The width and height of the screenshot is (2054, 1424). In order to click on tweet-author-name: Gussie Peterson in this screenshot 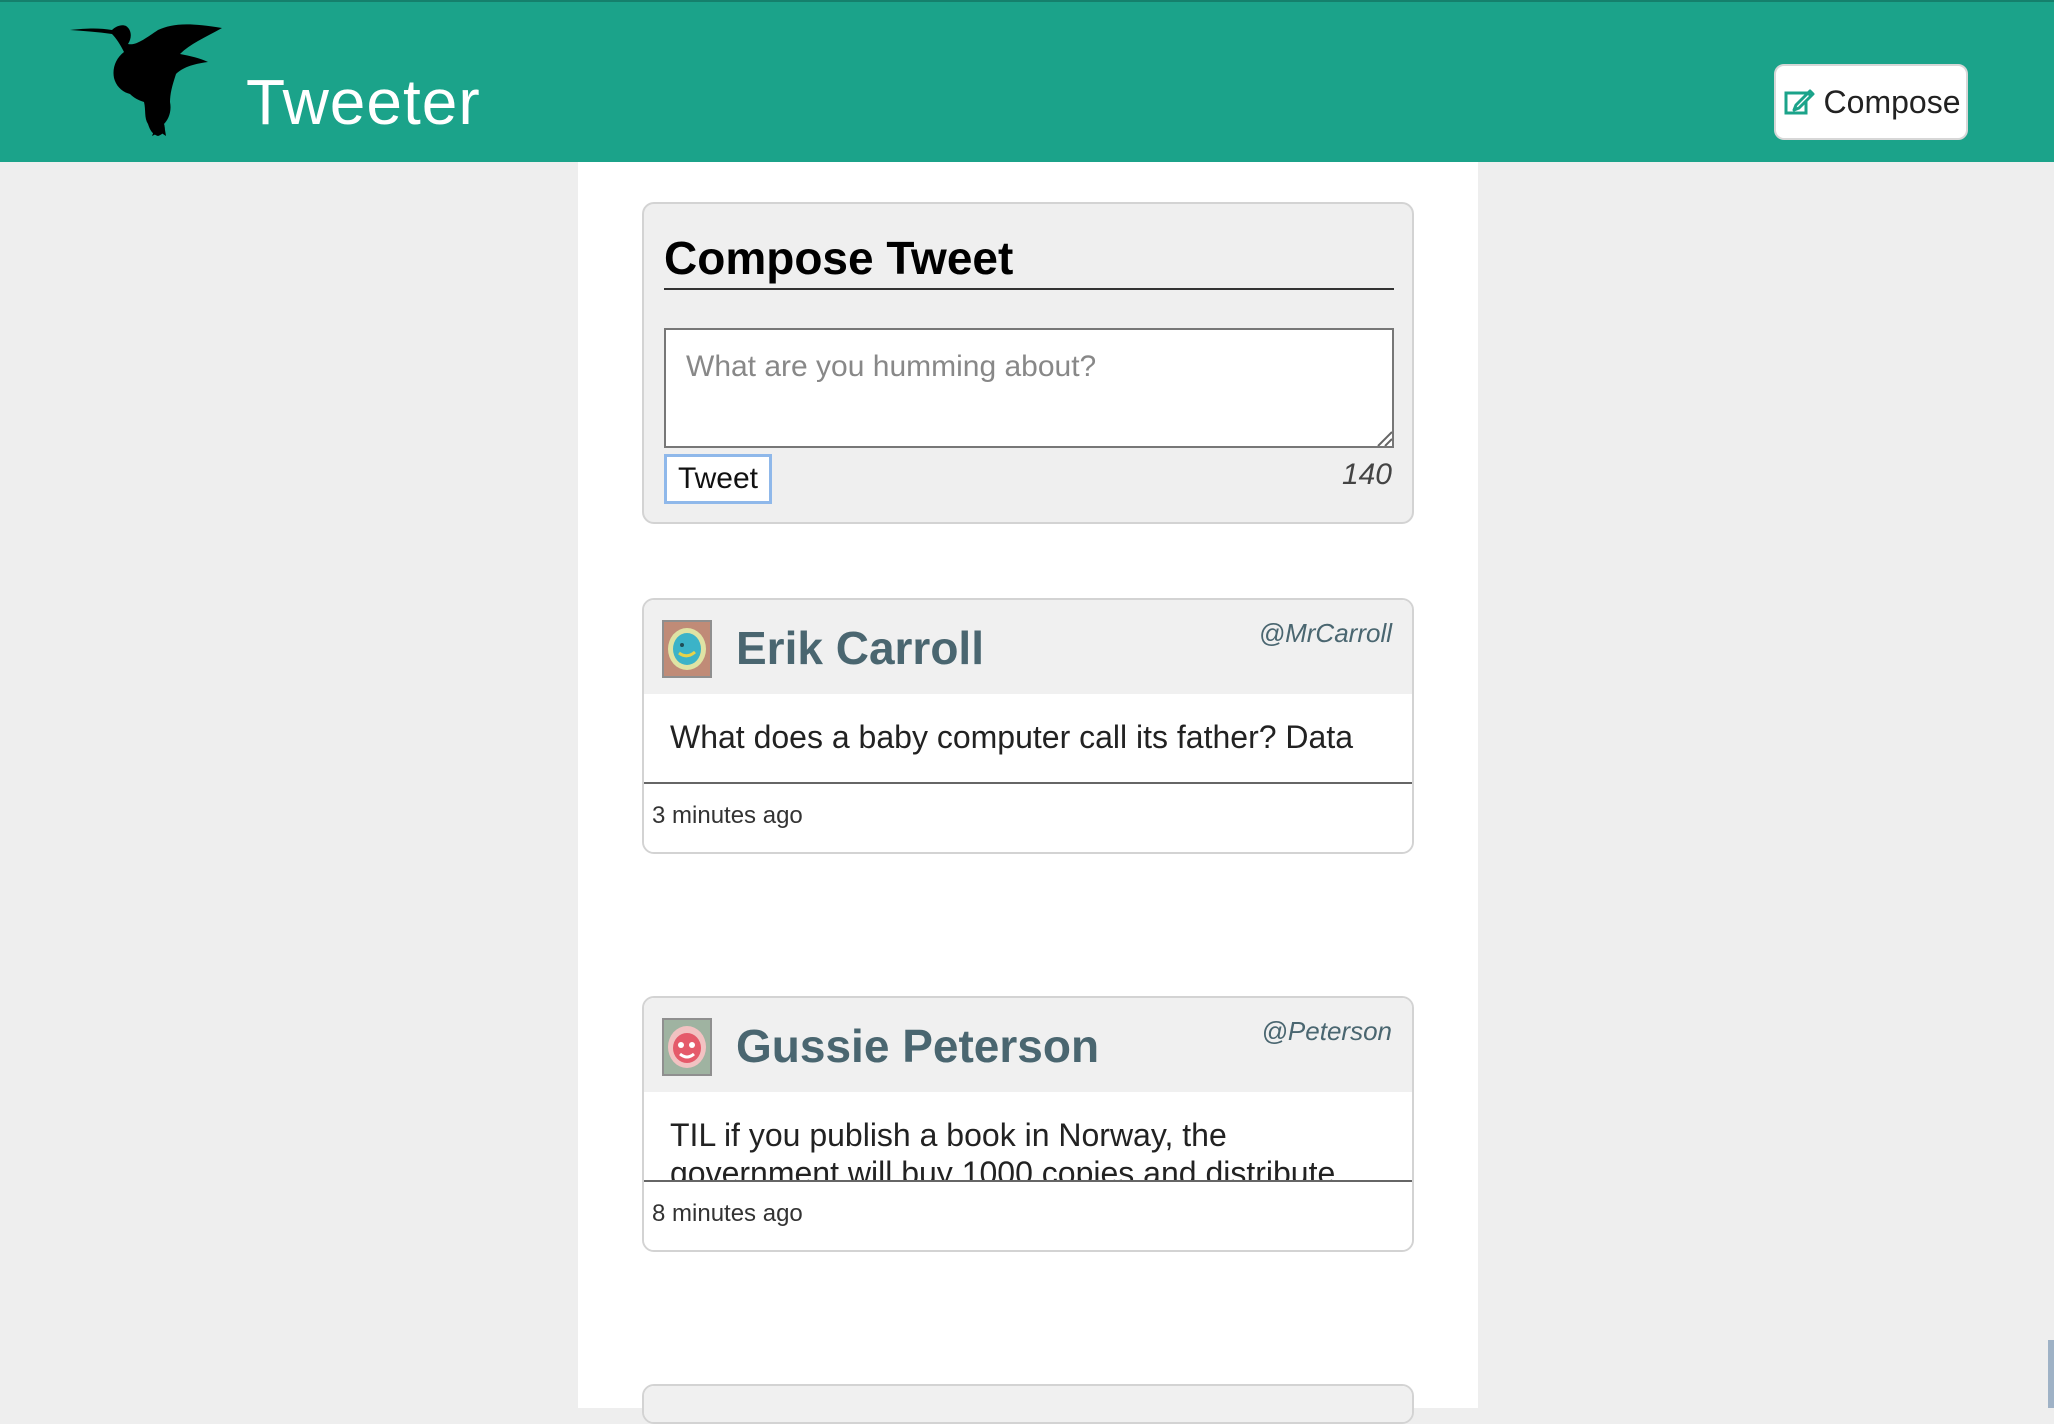, I will do `click(918, 1046)`.